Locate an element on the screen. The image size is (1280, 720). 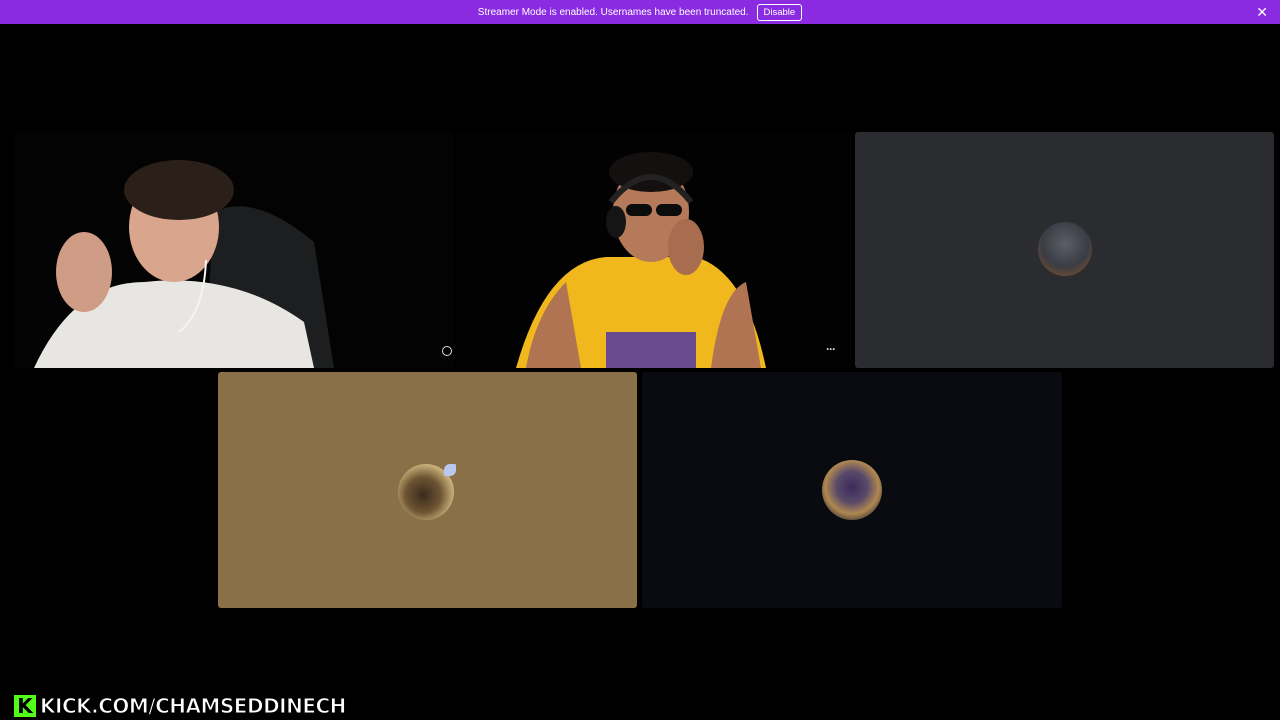
participant-2-camera: ··· is located at coordinates (654, 250).